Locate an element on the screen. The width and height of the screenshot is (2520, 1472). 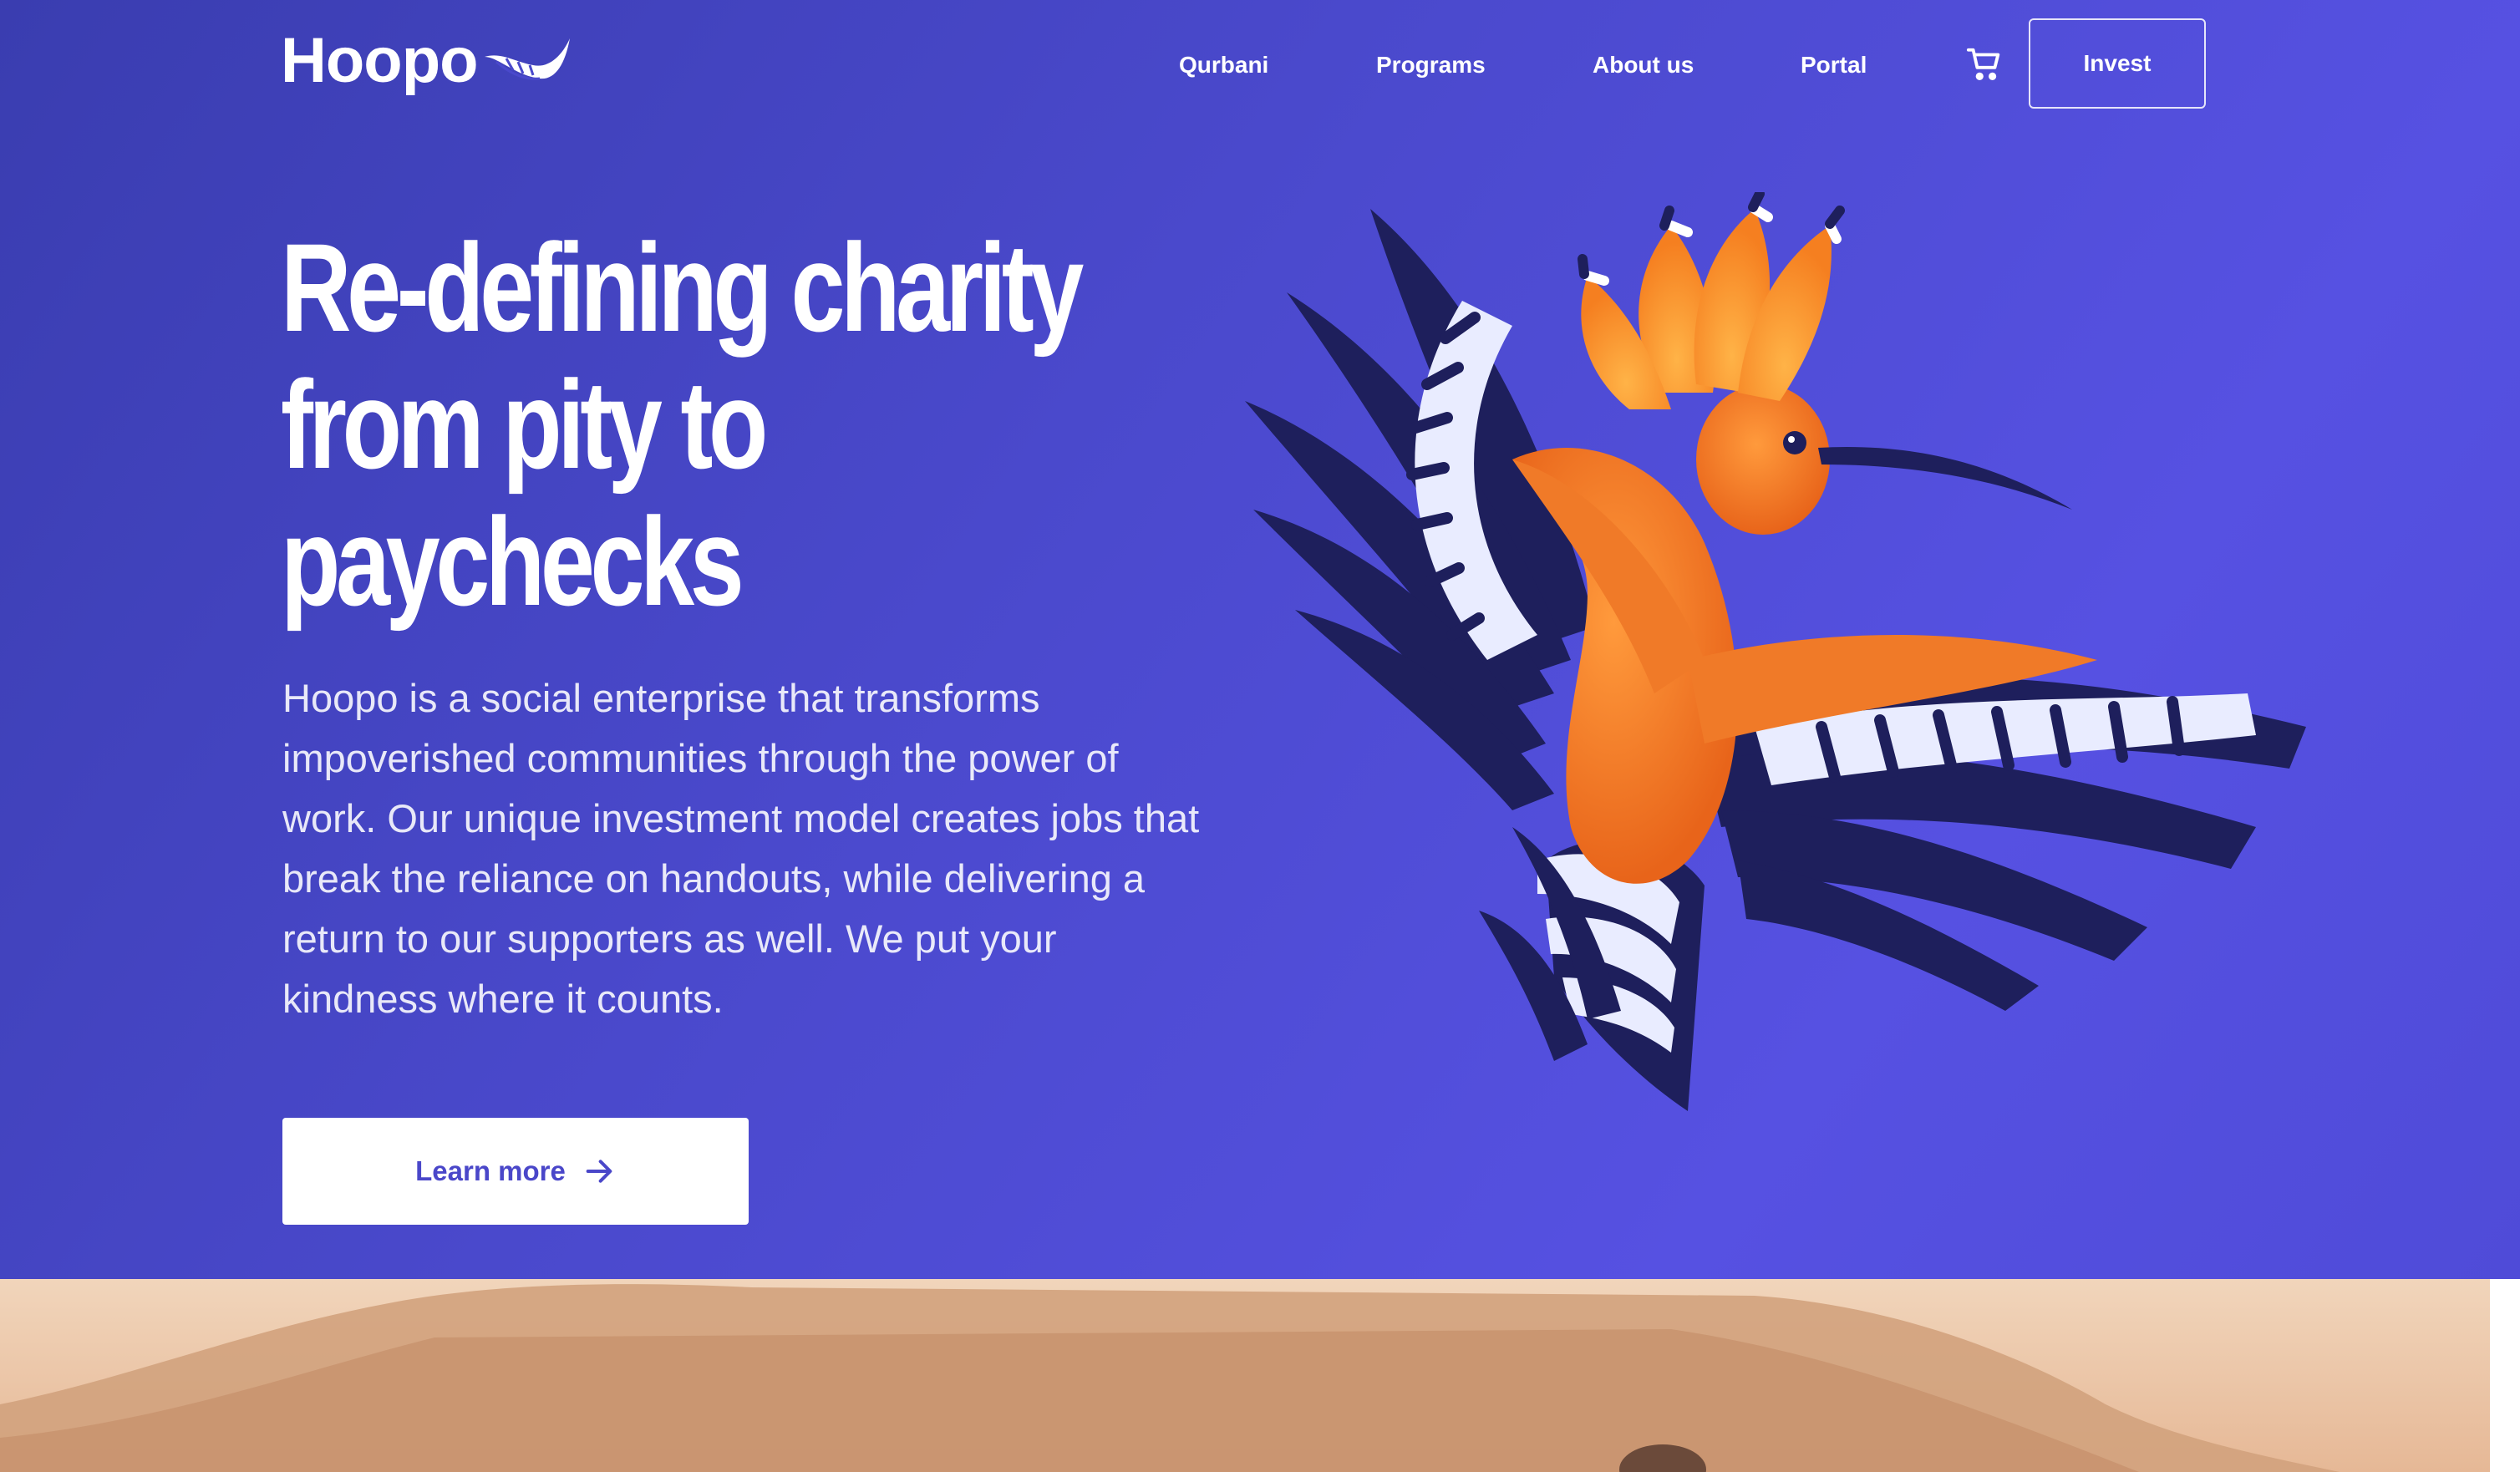
page-margin is located at coordinates (2505, 1375).